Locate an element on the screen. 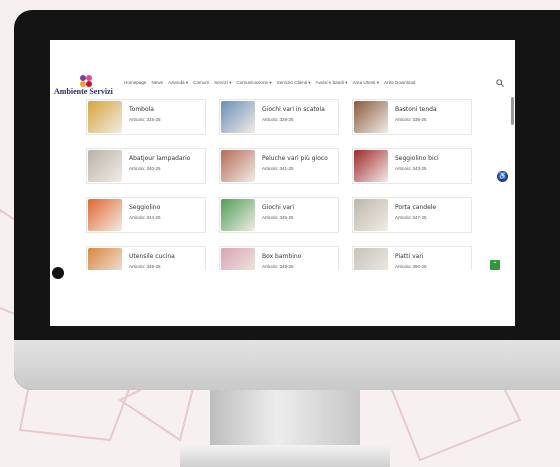 This screenshot has width=560, height=467. nav-item-news: News is located at coordinates (157, 83).